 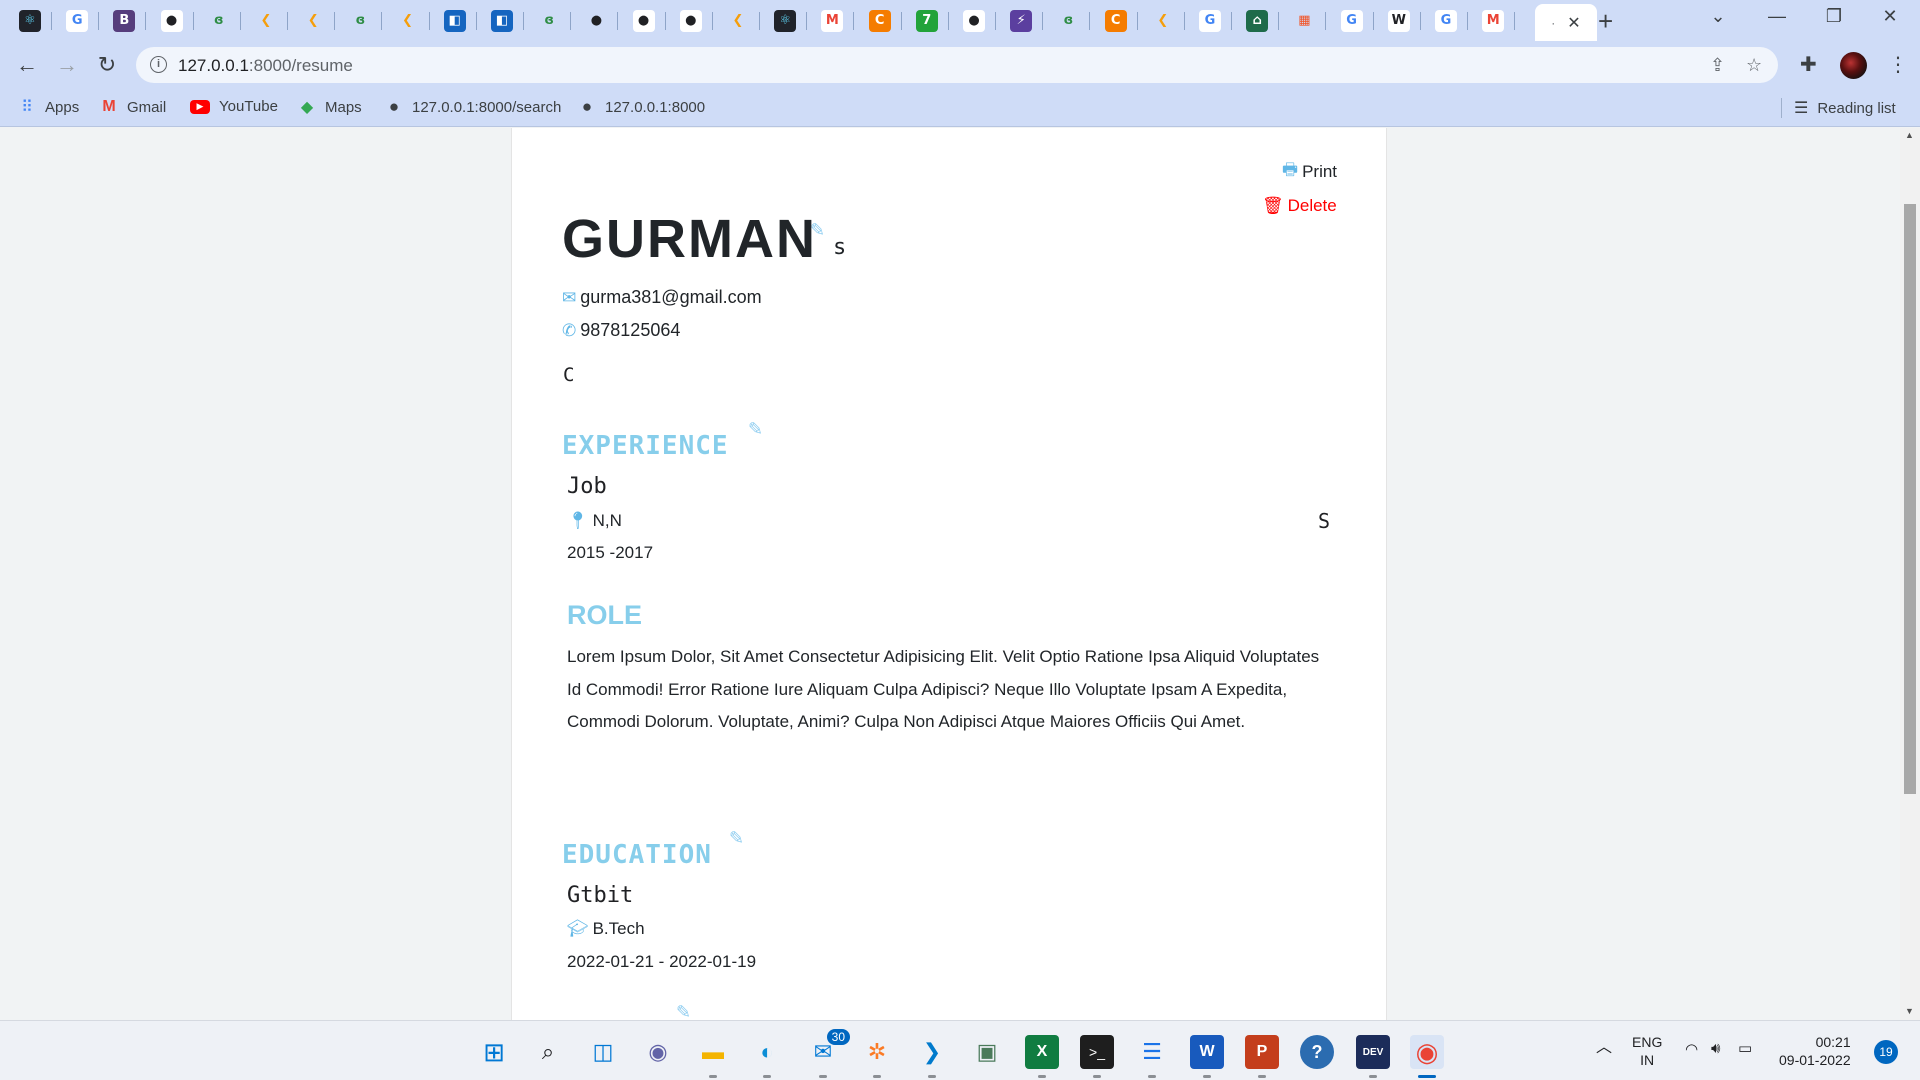 I want to click on language-indicator: ENG IN, so click(x=1647, y=1051).